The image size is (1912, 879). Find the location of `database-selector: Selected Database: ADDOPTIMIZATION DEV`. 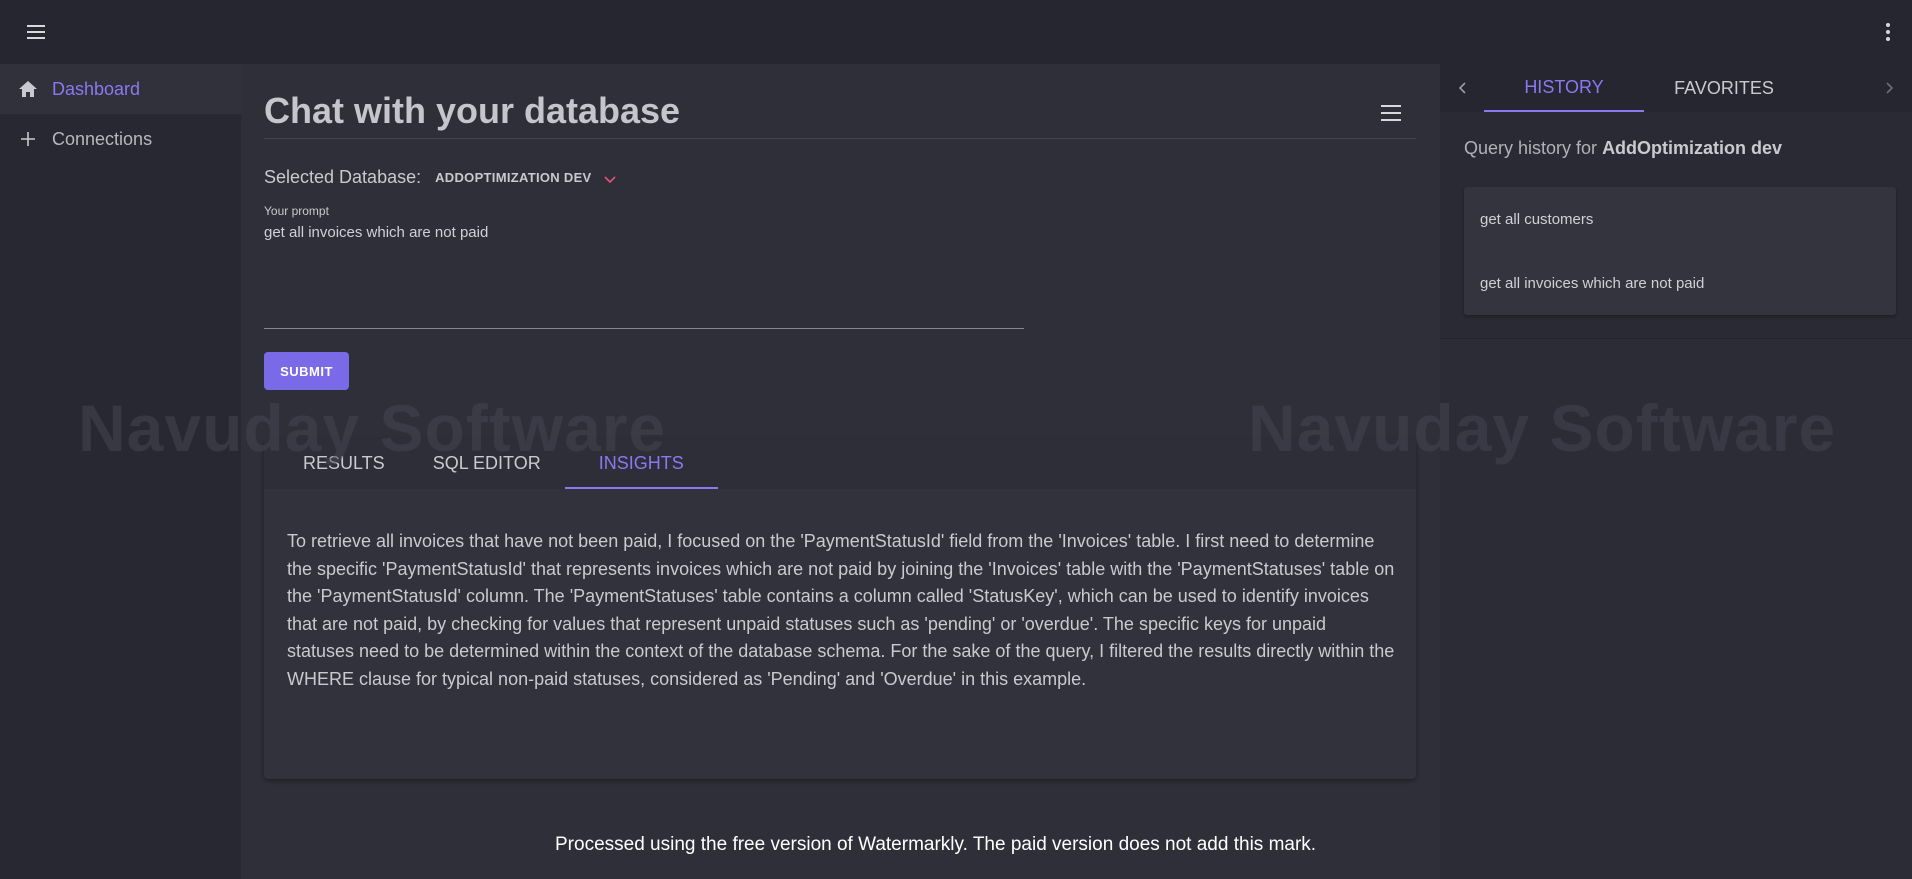

database-selector: Selected Database: ADDOPTIMIZATION DEV is located at coordinates (440, 177).